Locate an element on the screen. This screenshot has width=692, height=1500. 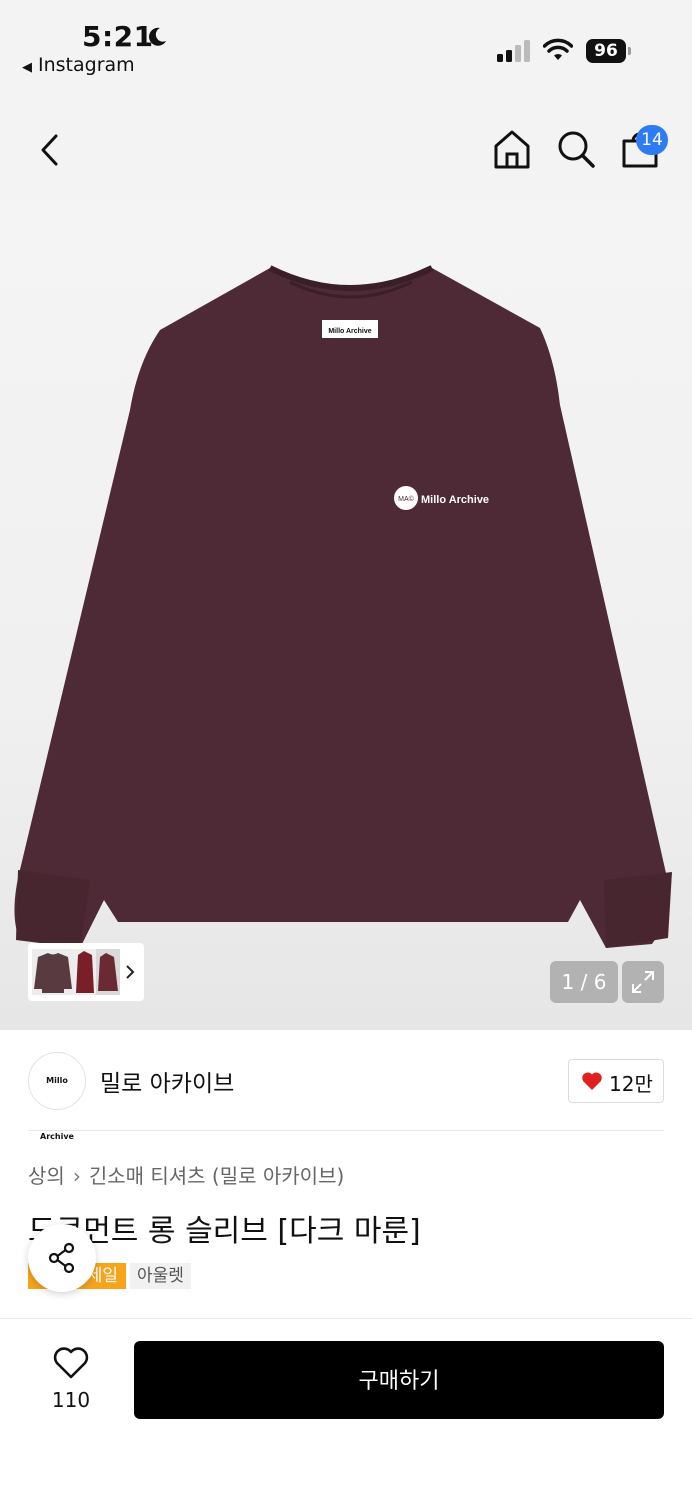
heart-filled-icon is located at coordinates (592, 1081).